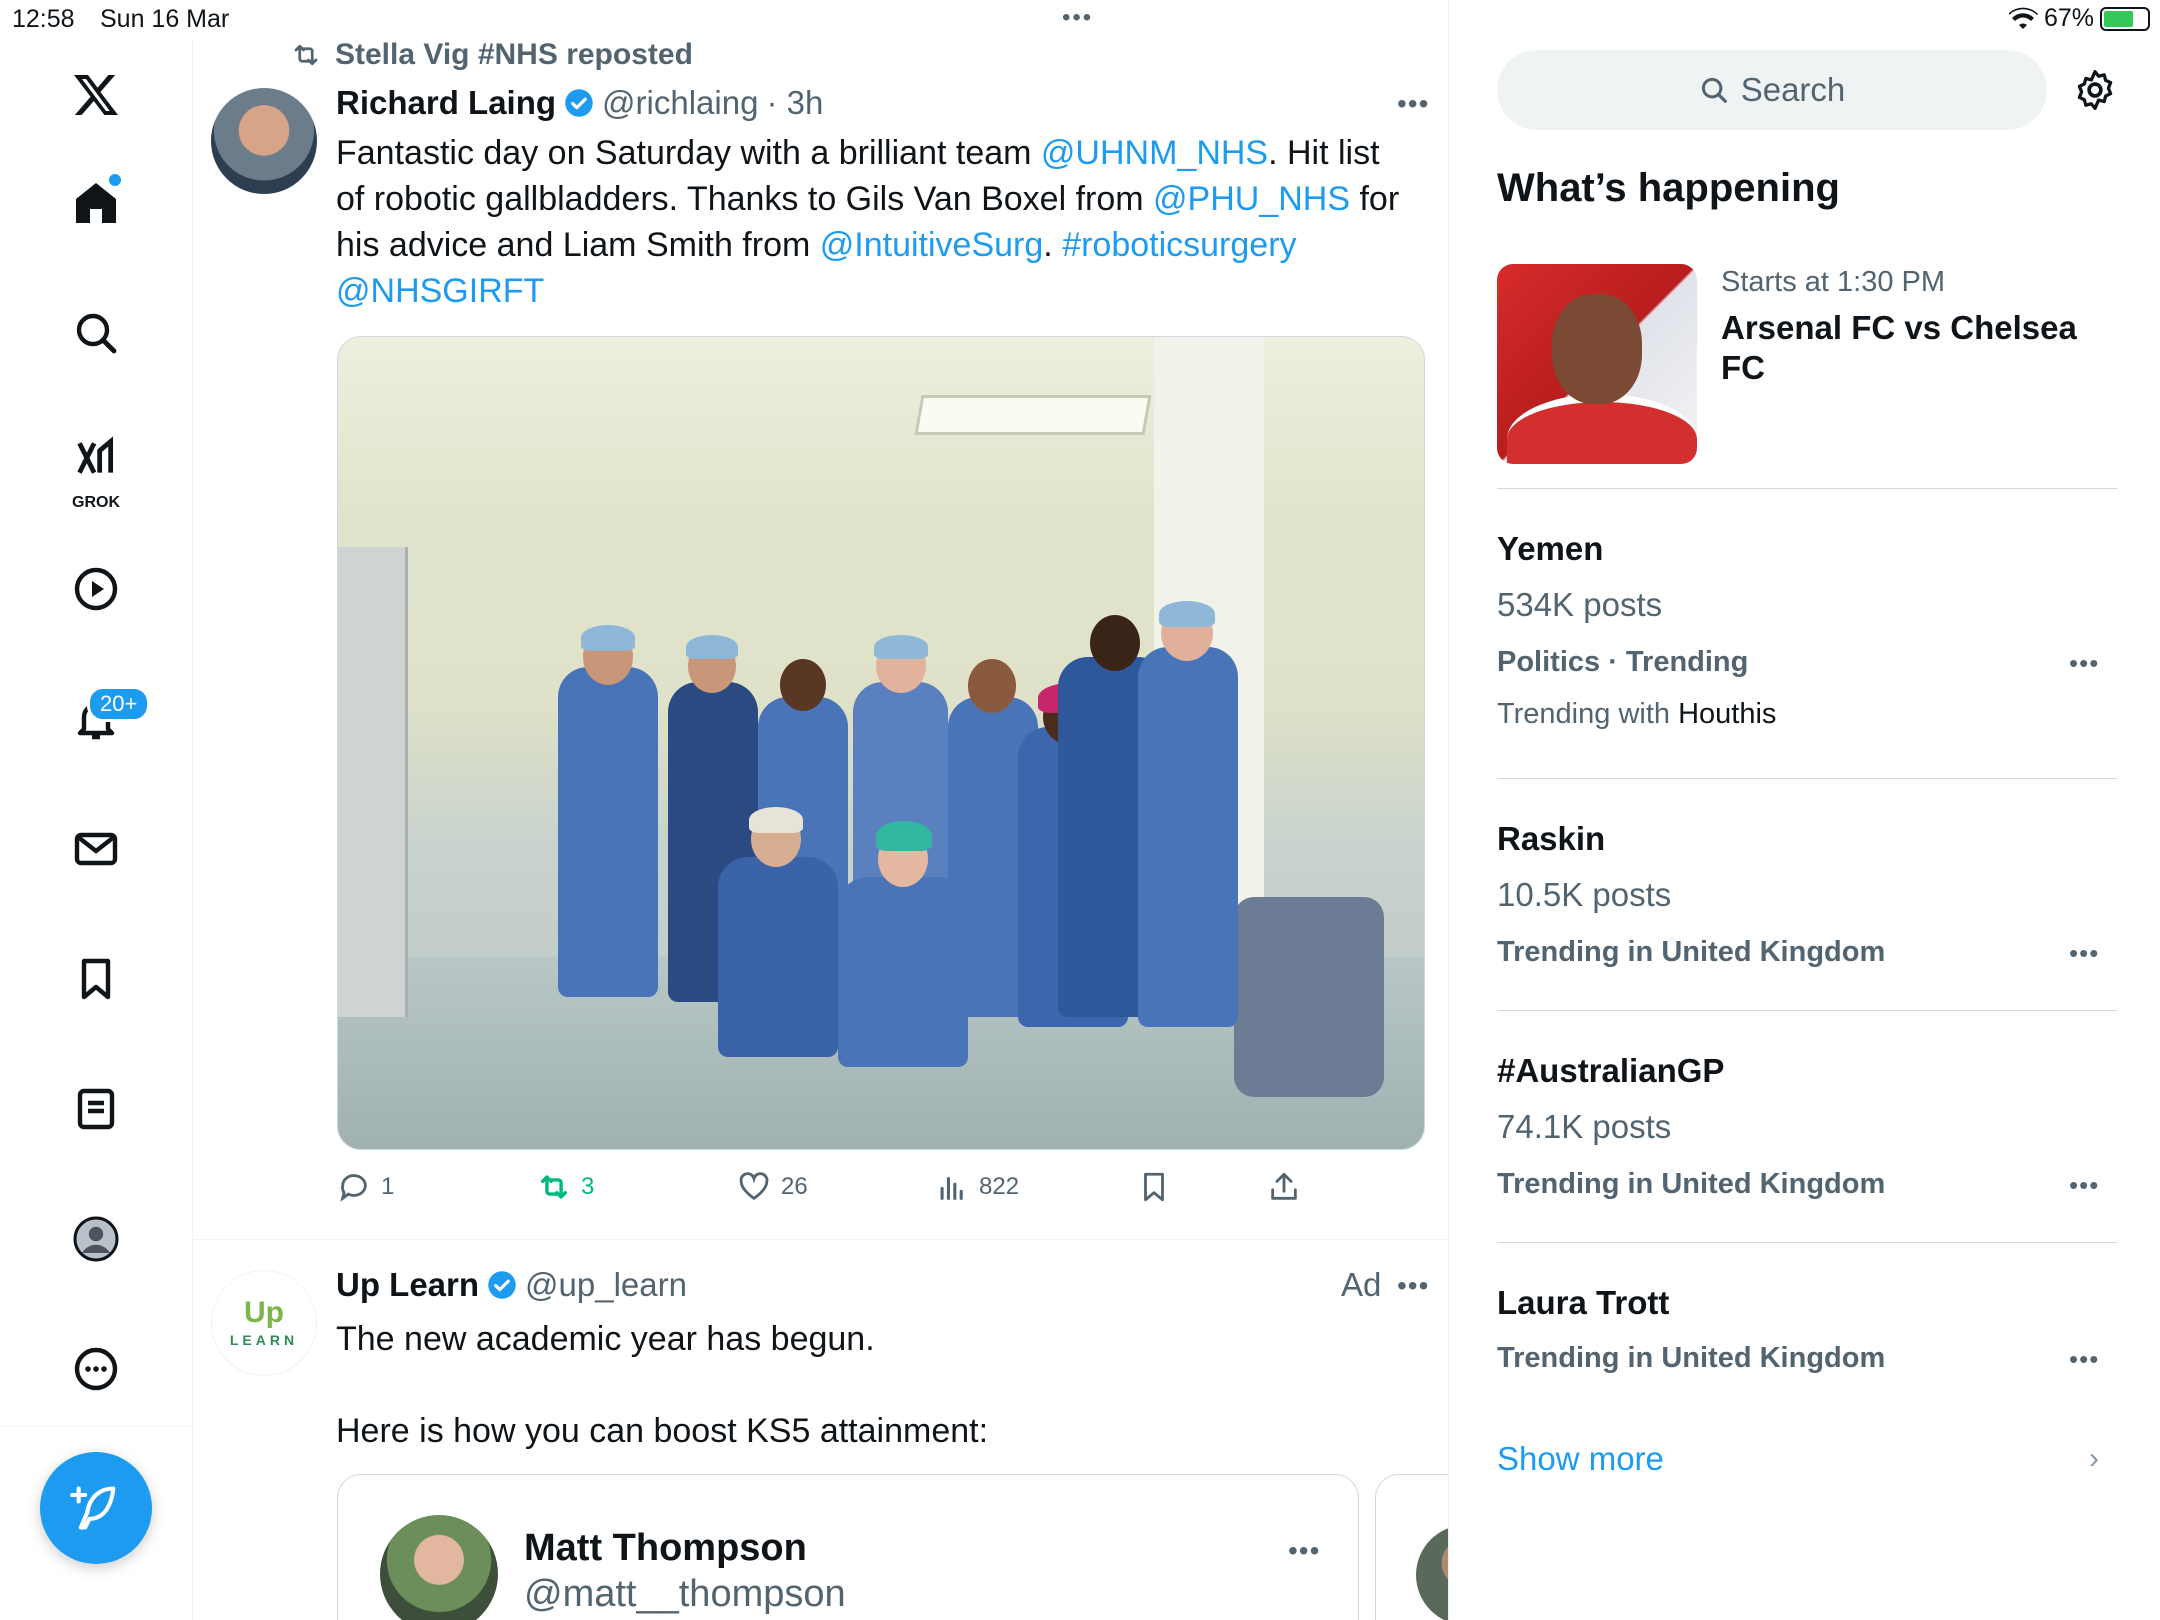 The width and height of the screenshot is (2160, 1620). Describe the element at coordinates (1411, 1547) in the screenshot. I see `ad-card-next` at that location.